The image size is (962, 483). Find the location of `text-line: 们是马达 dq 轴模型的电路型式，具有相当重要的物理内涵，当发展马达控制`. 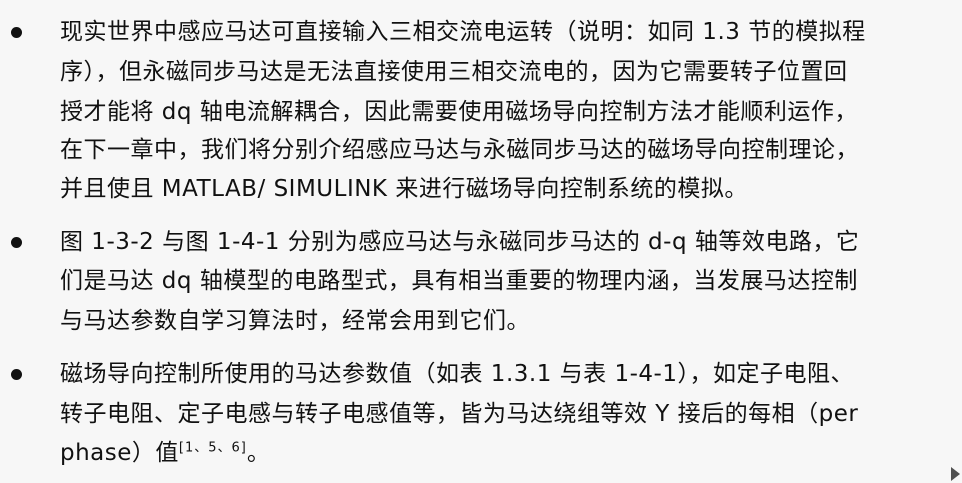

text-line: 们是马达 dq 轴模型的电路型式，具有相当重要的物理内涵，当发展马达控制 is located at coordinates (459, 281).